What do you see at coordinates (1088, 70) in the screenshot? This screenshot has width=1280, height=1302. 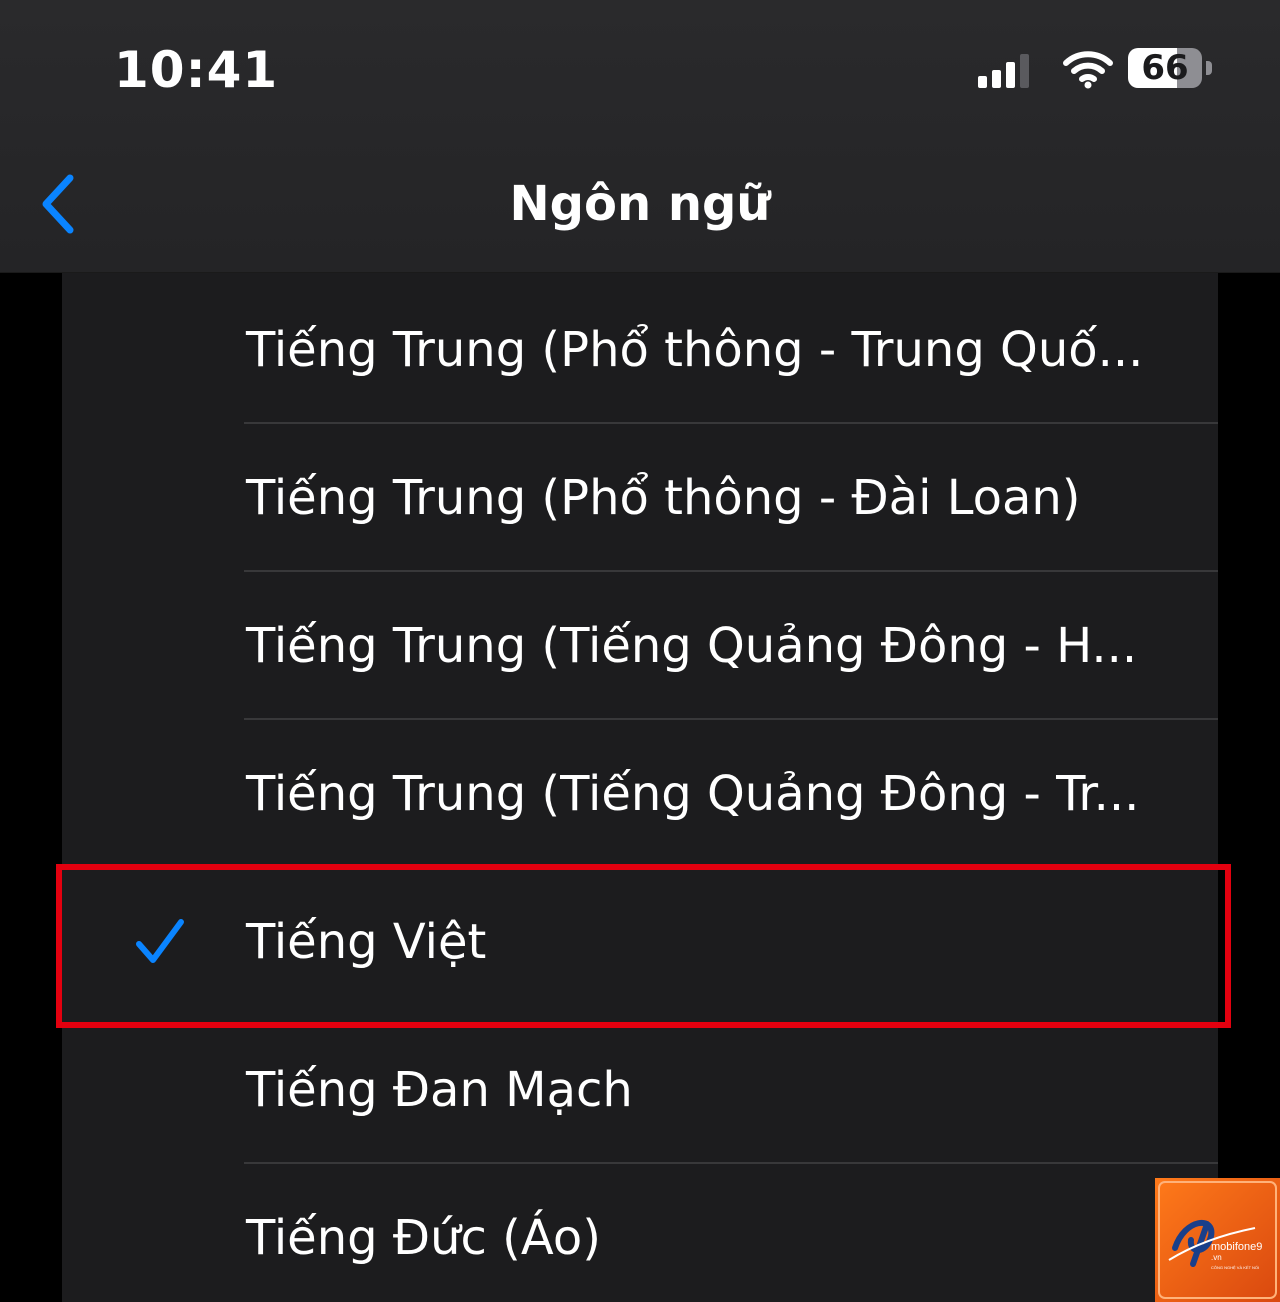 I see `wifi-icon` at bounding box center [1088, 70].